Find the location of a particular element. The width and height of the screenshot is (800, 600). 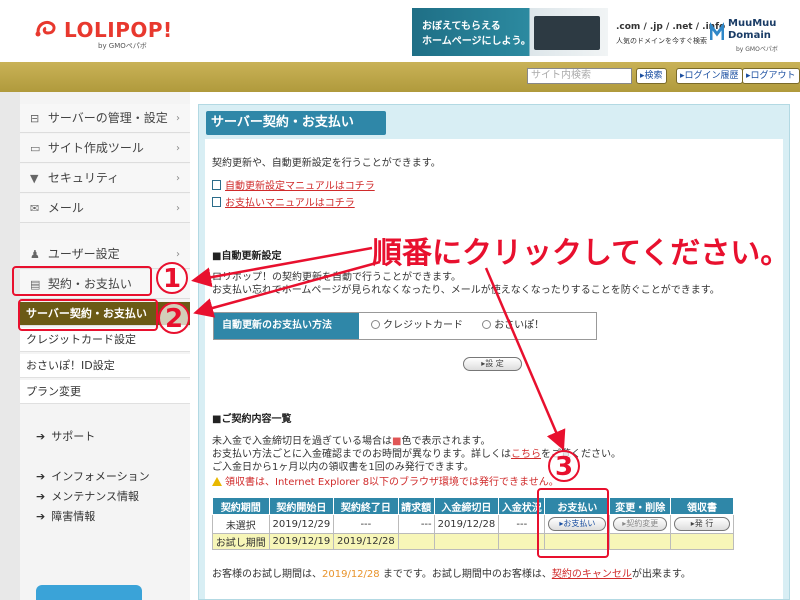

step-1-badge: 1 is located at coordinates (172, 278).